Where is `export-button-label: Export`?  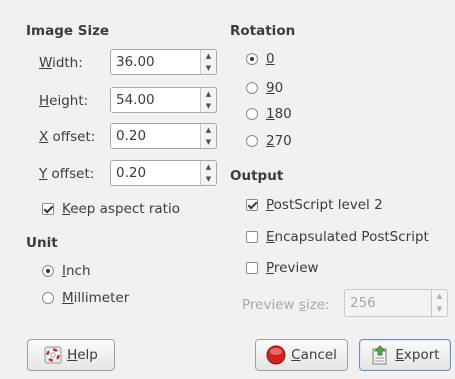 export-button-label: Export is located at coordinates (417, 355).